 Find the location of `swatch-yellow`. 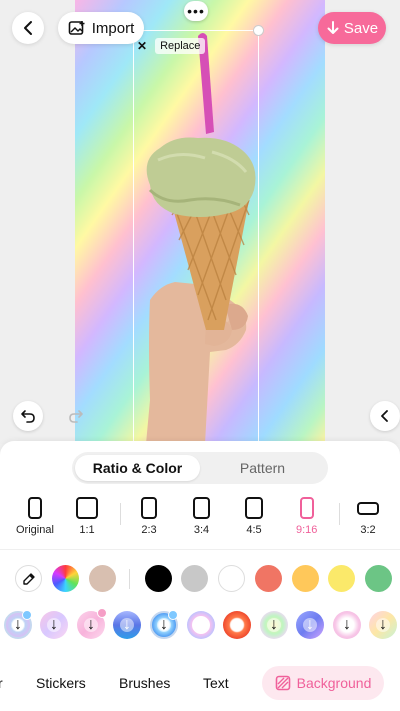

swatch-yellow is located at coordinates (341, 578).